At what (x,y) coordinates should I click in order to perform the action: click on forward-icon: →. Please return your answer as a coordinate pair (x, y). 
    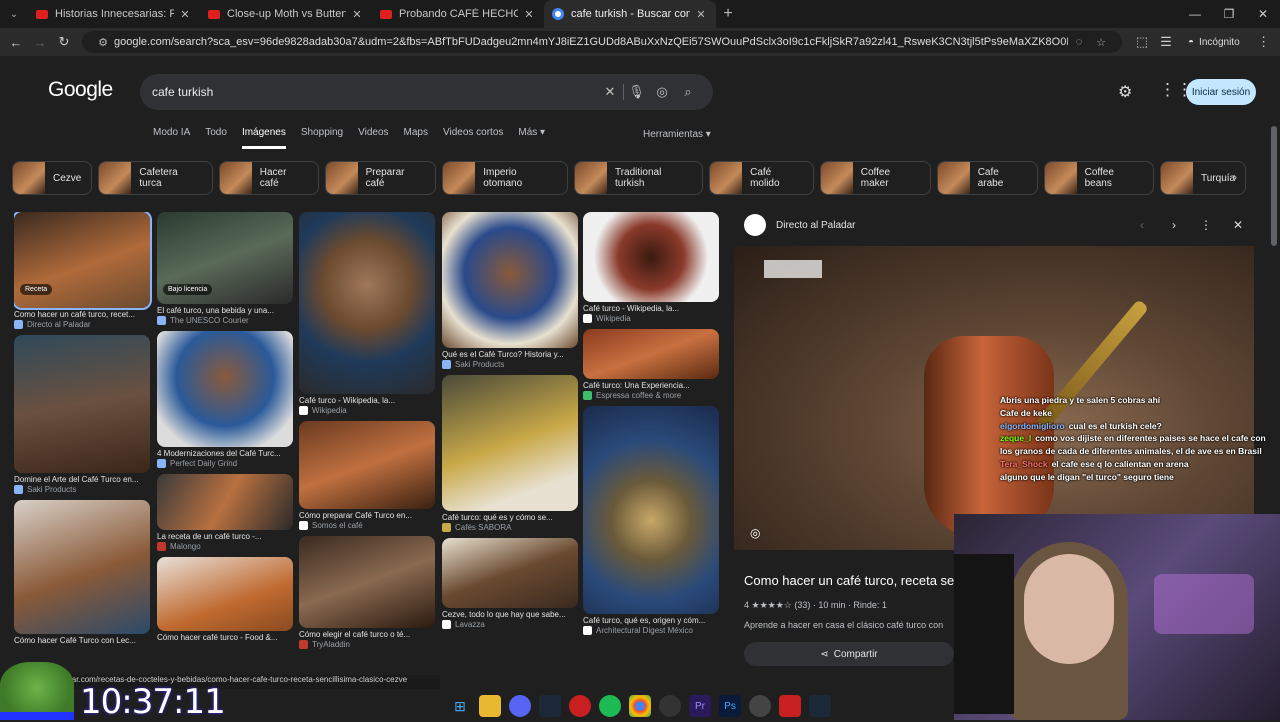
    Looking at the image, I should click on (40, 42).